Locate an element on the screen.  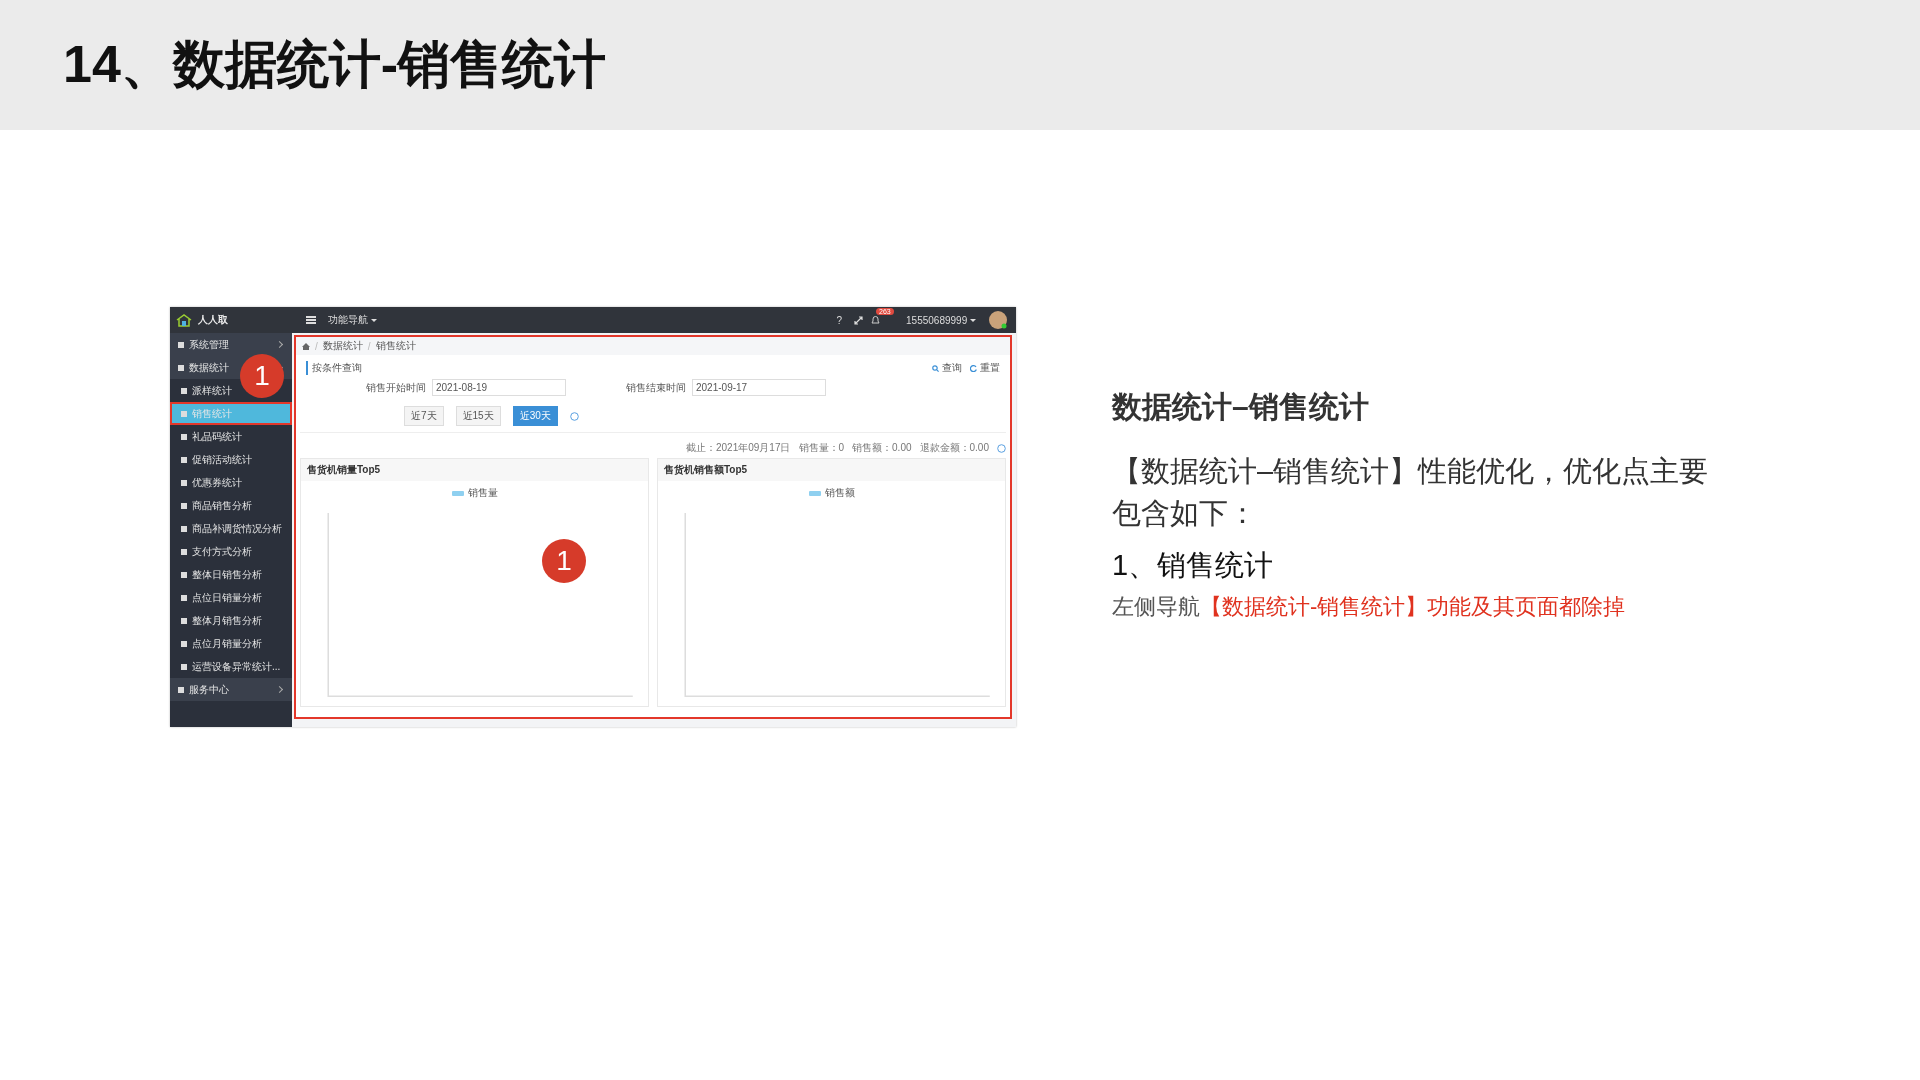
sidebar-item: 支付方式分析 is located at coordinates (231, 551).